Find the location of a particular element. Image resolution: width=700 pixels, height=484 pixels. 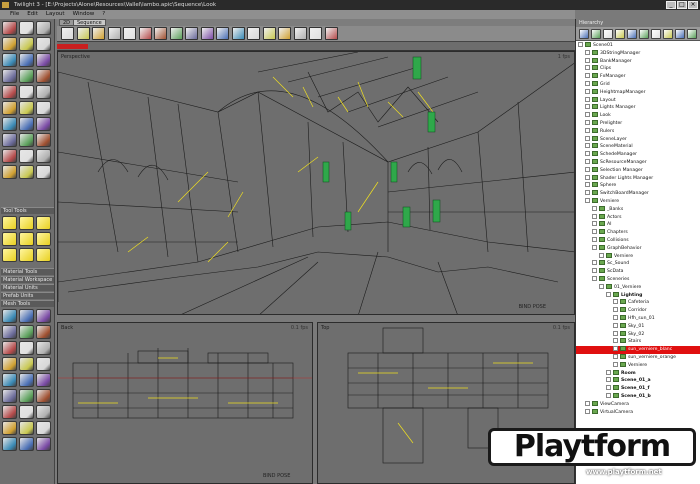

tree-node: Scene01 is located at coordinates (595, 46).